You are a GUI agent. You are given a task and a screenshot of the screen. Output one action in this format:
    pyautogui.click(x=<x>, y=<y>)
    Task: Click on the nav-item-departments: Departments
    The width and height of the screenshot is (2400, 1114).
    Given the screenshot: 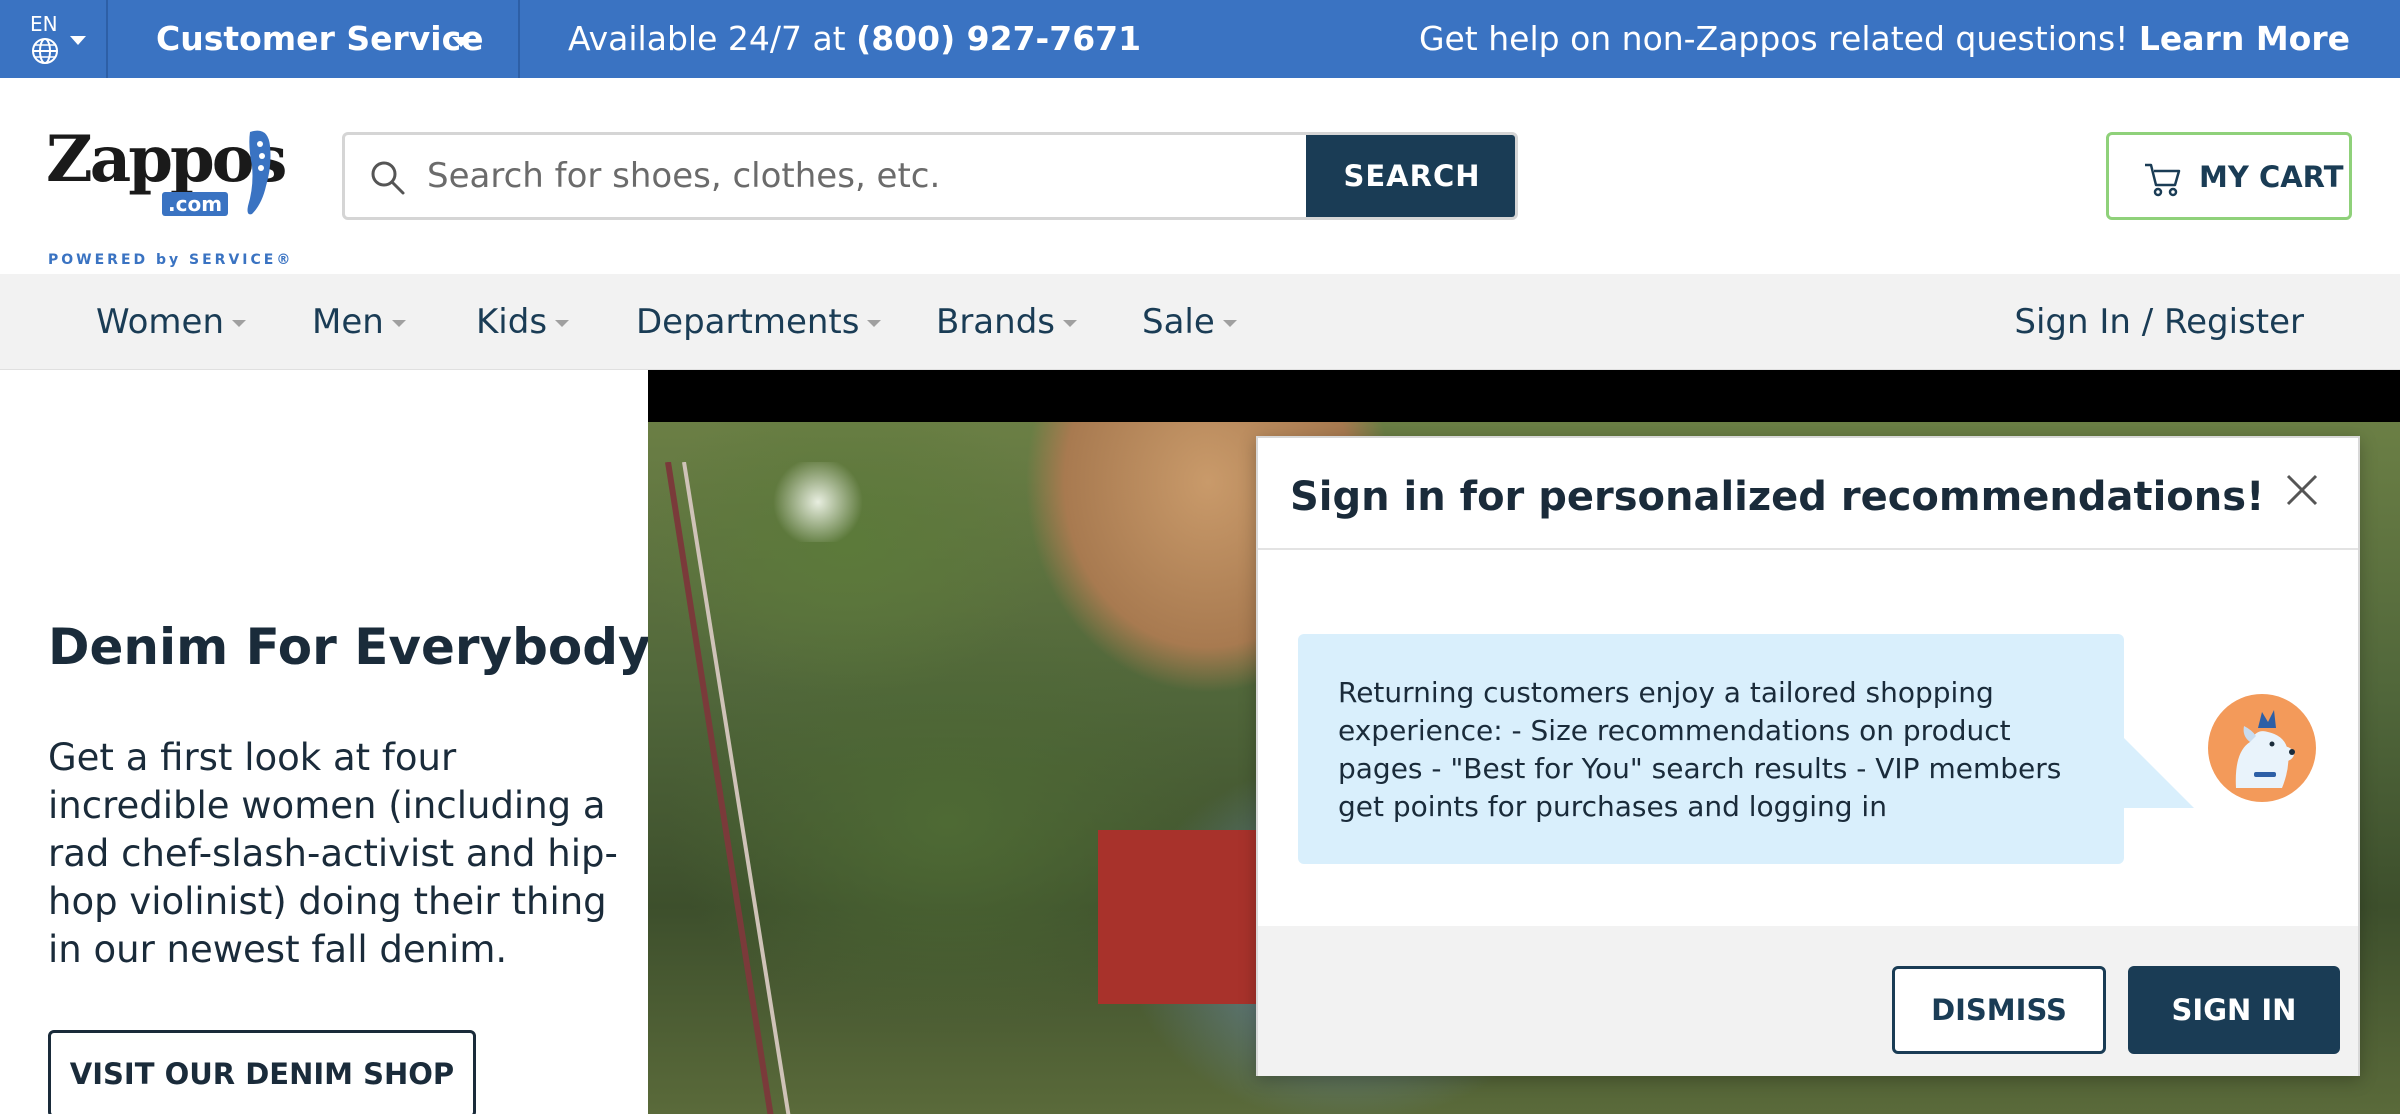 What is the action you would take?
    pyautogui.click(x=759, y=322)
    